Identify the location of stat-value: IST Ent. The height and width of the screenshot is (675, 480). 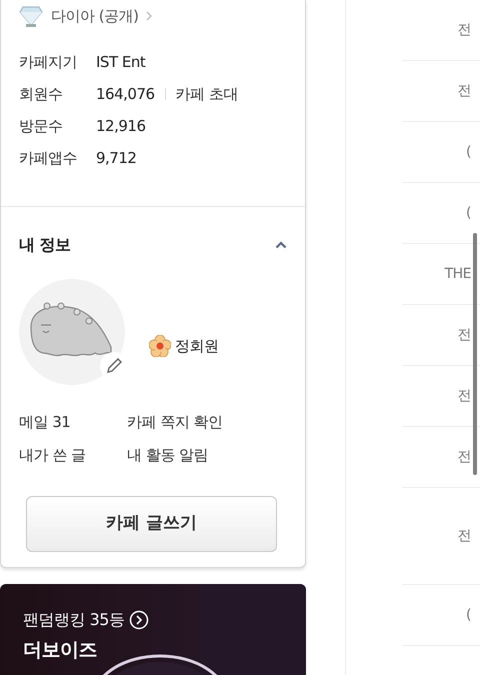
(121, 62).